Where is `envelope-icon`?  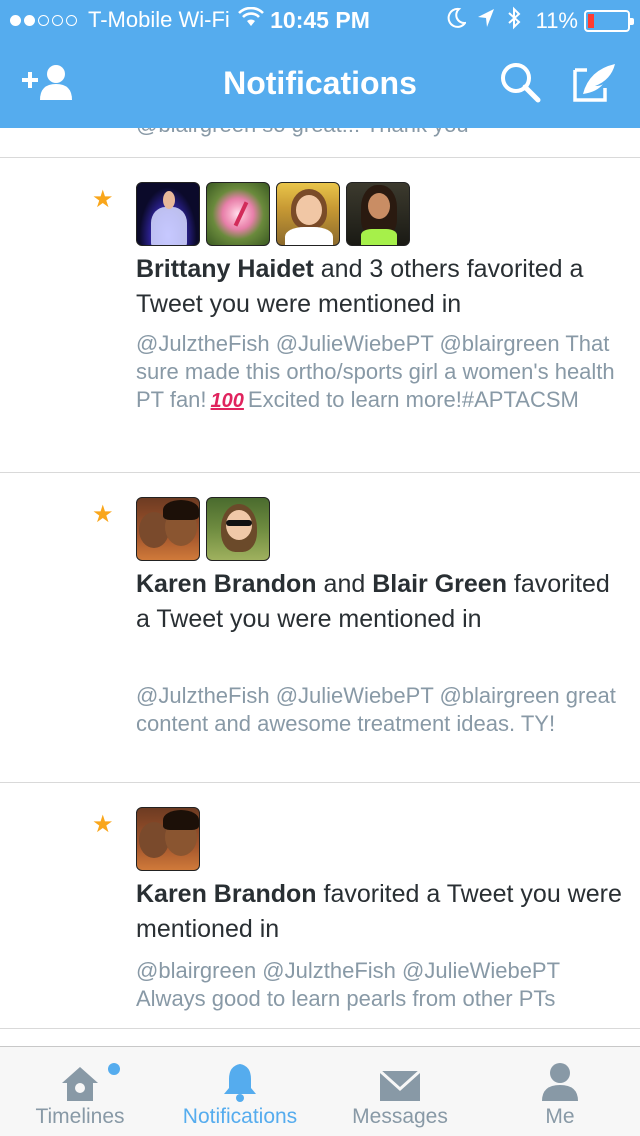
envelope-icon is located at coordinates (400, 1081).